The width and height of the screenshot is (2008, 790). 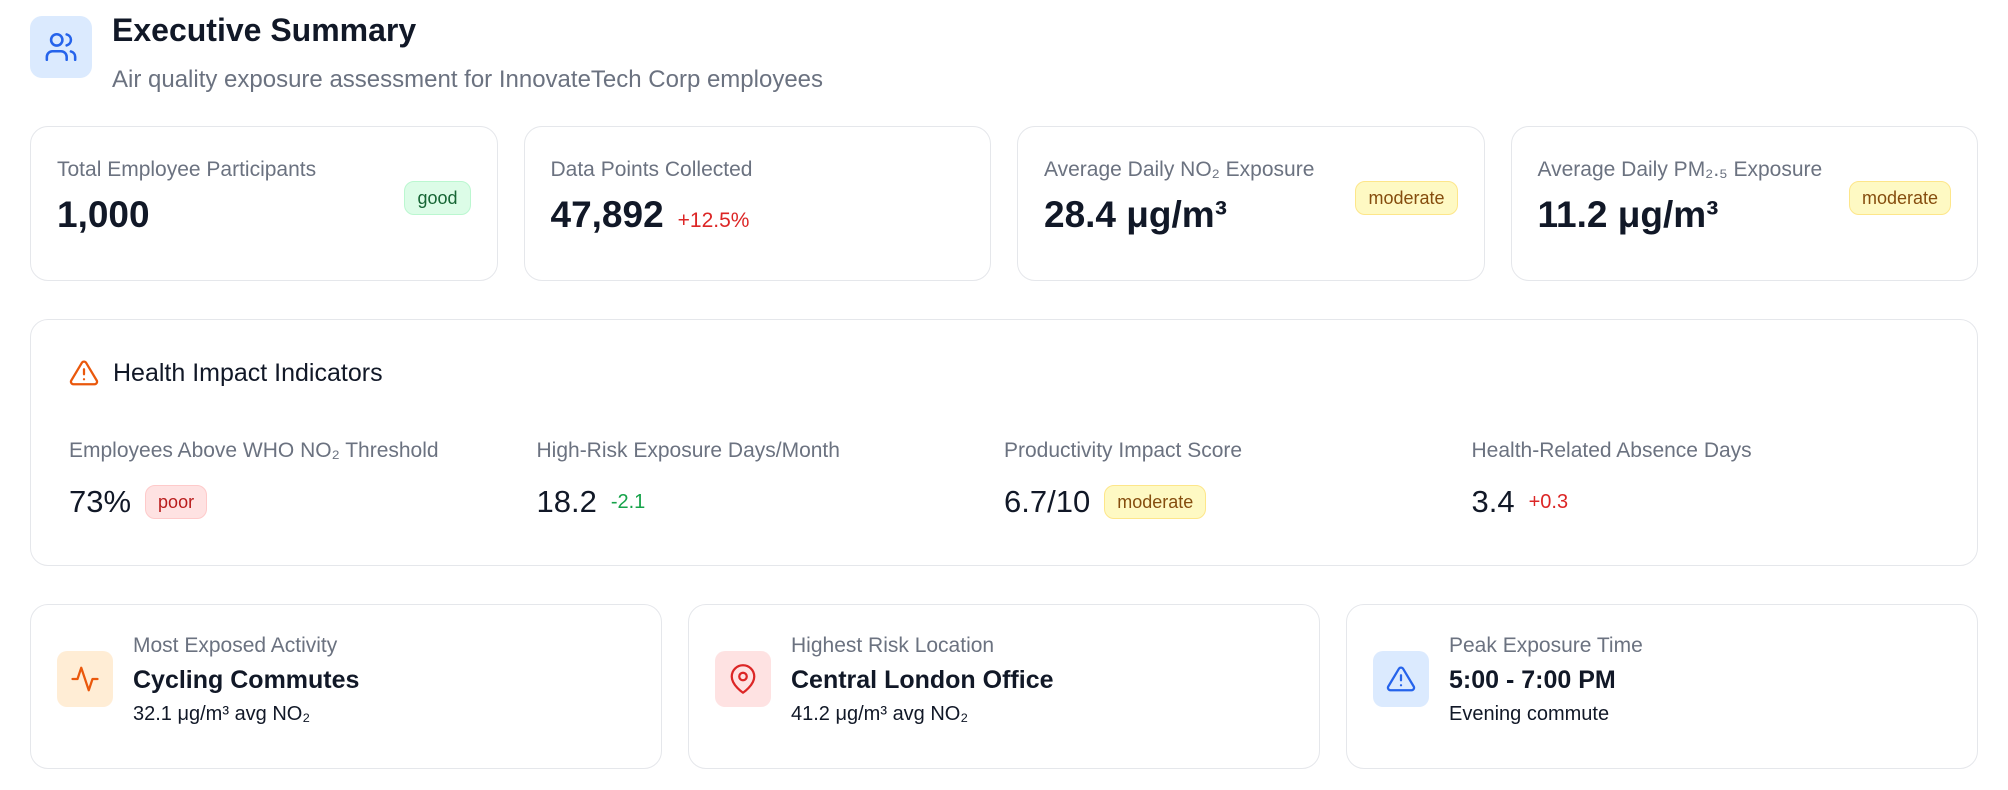 What do you see at coordinates (1532, 680) in the screenshot?
I see `highlight-title: 5:00 - 7:00 PM` at bounding box center [1532, 680].